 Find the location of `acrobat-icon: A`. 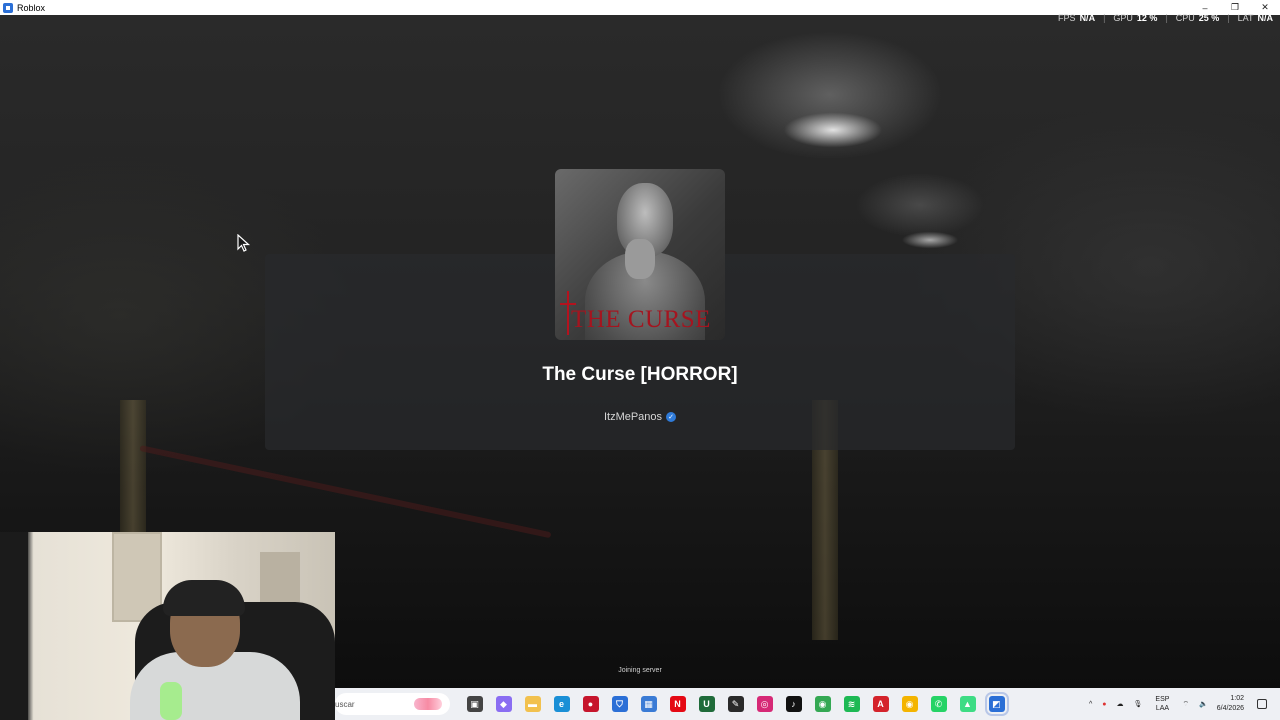

acrobat-icon: A is located at coordinates (880, 704).